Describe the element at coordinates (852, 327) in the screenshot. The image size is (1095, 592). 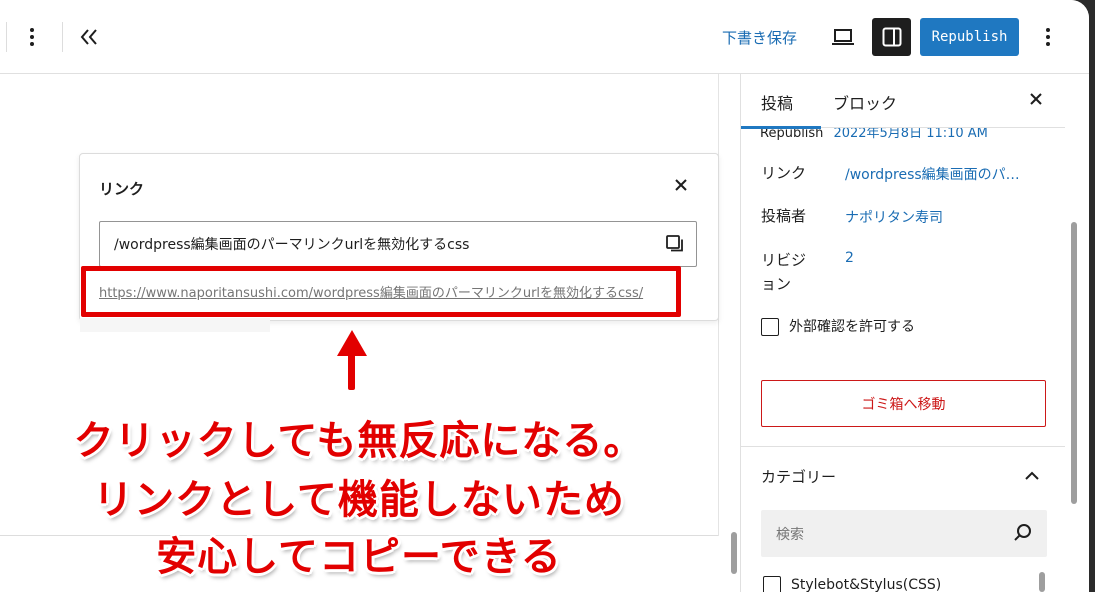
I see `allow-external-label: 外部確認を許可する` at that location.